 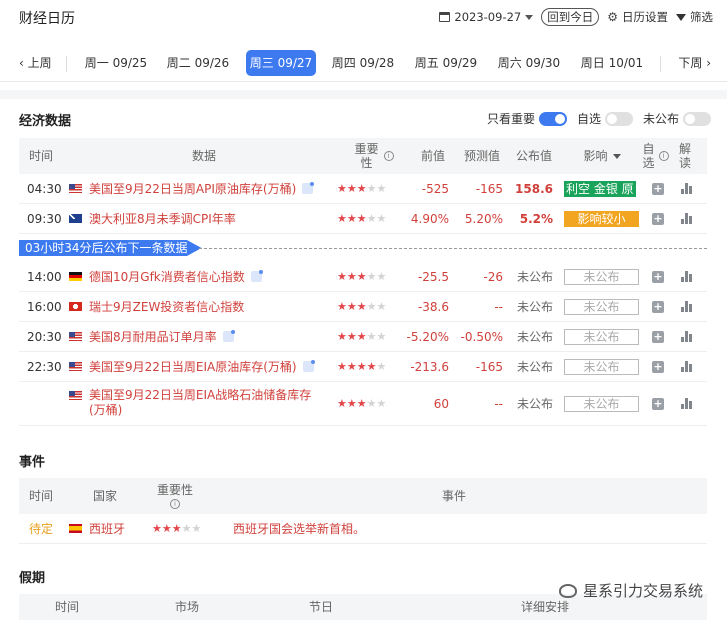 What do you see at coordinates (162, 218) in the screenshot?
I see `data-title: 澳大利亚8月未季调CPI年率` at bounding box center [162, 218].